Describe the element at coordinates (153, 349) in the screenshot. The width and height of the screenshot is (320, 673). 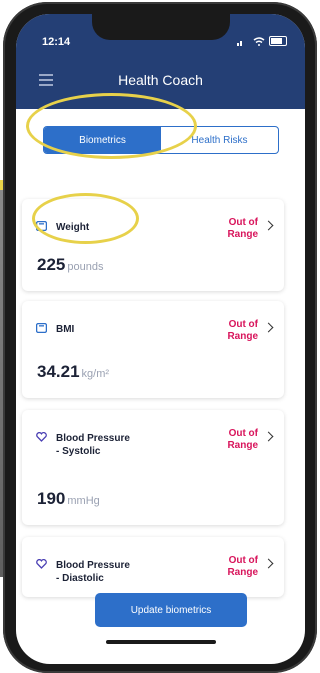
I see `biometric-card-bmi: BMI Out of Range 34.21 kg/m²` at that location.